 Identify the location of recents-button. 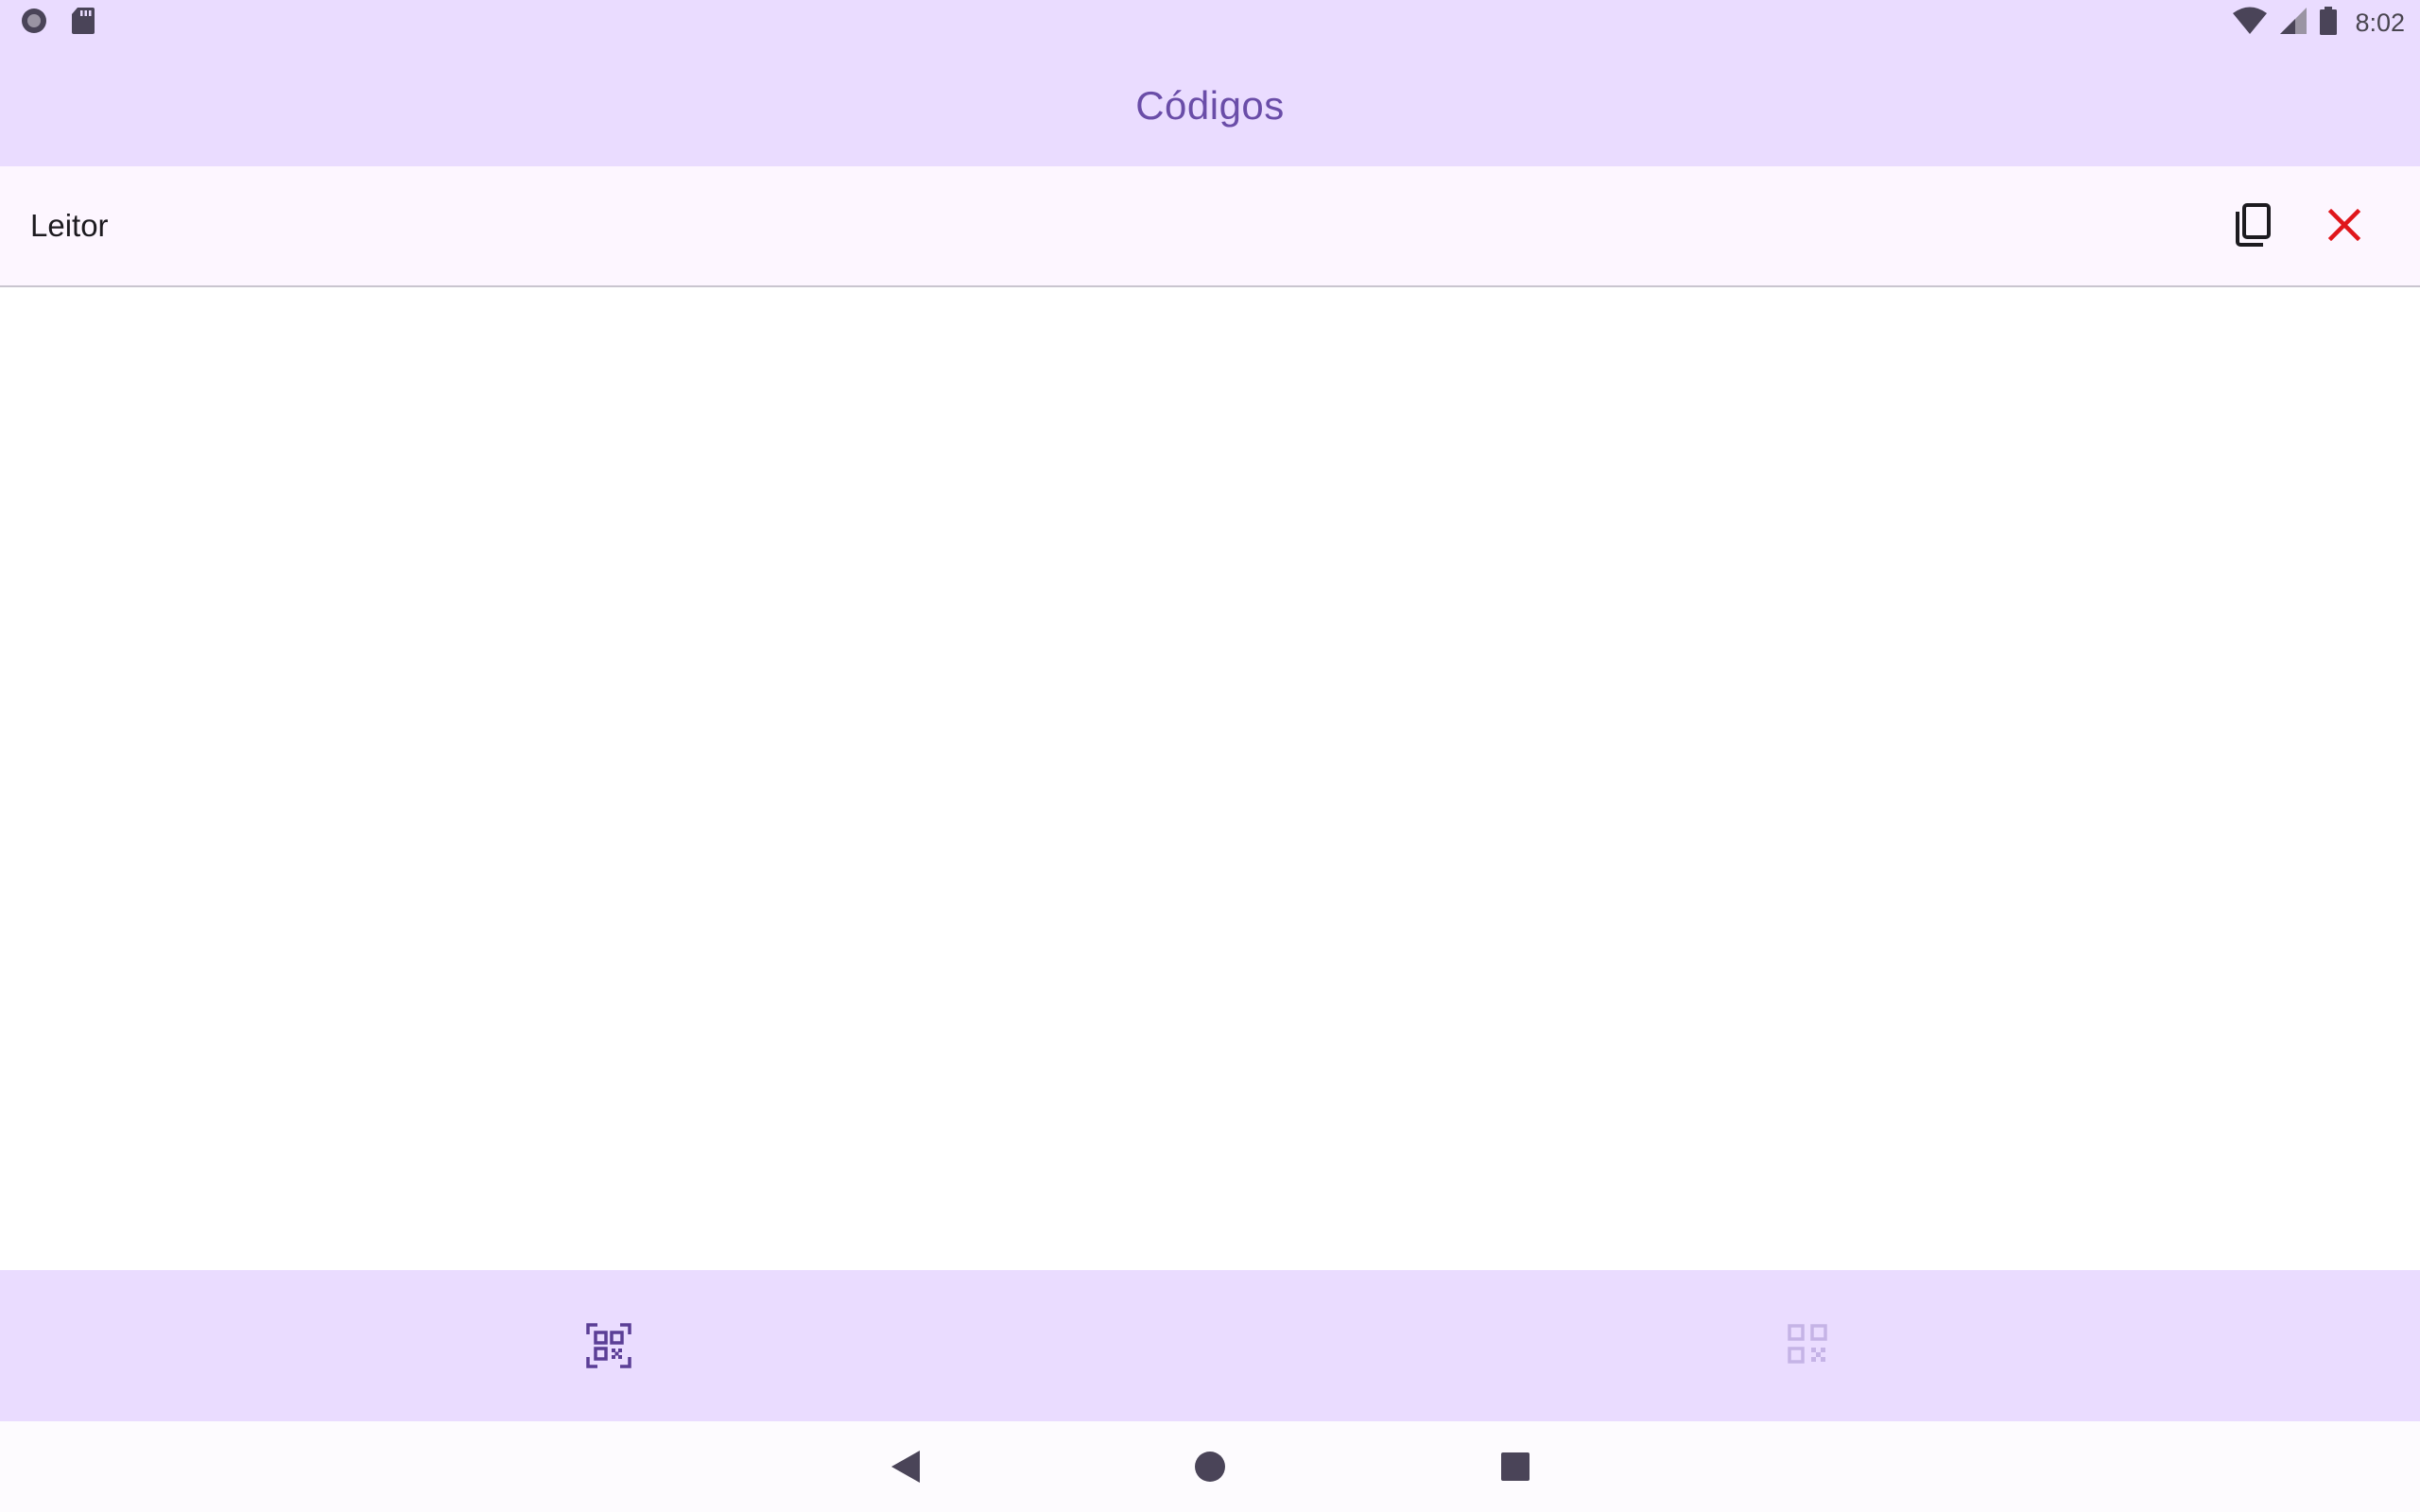
(1516, 1468).